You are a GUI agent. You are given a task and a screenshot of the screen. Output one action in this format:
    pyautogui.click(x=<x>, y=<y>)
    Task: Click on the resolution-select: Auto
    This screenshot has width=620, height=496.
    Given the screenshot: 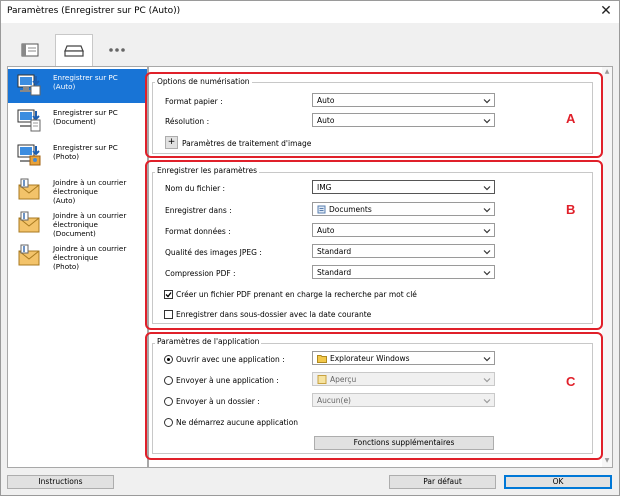 What is the action you would take?
    pyautogui.click(x=403, y=120)
    